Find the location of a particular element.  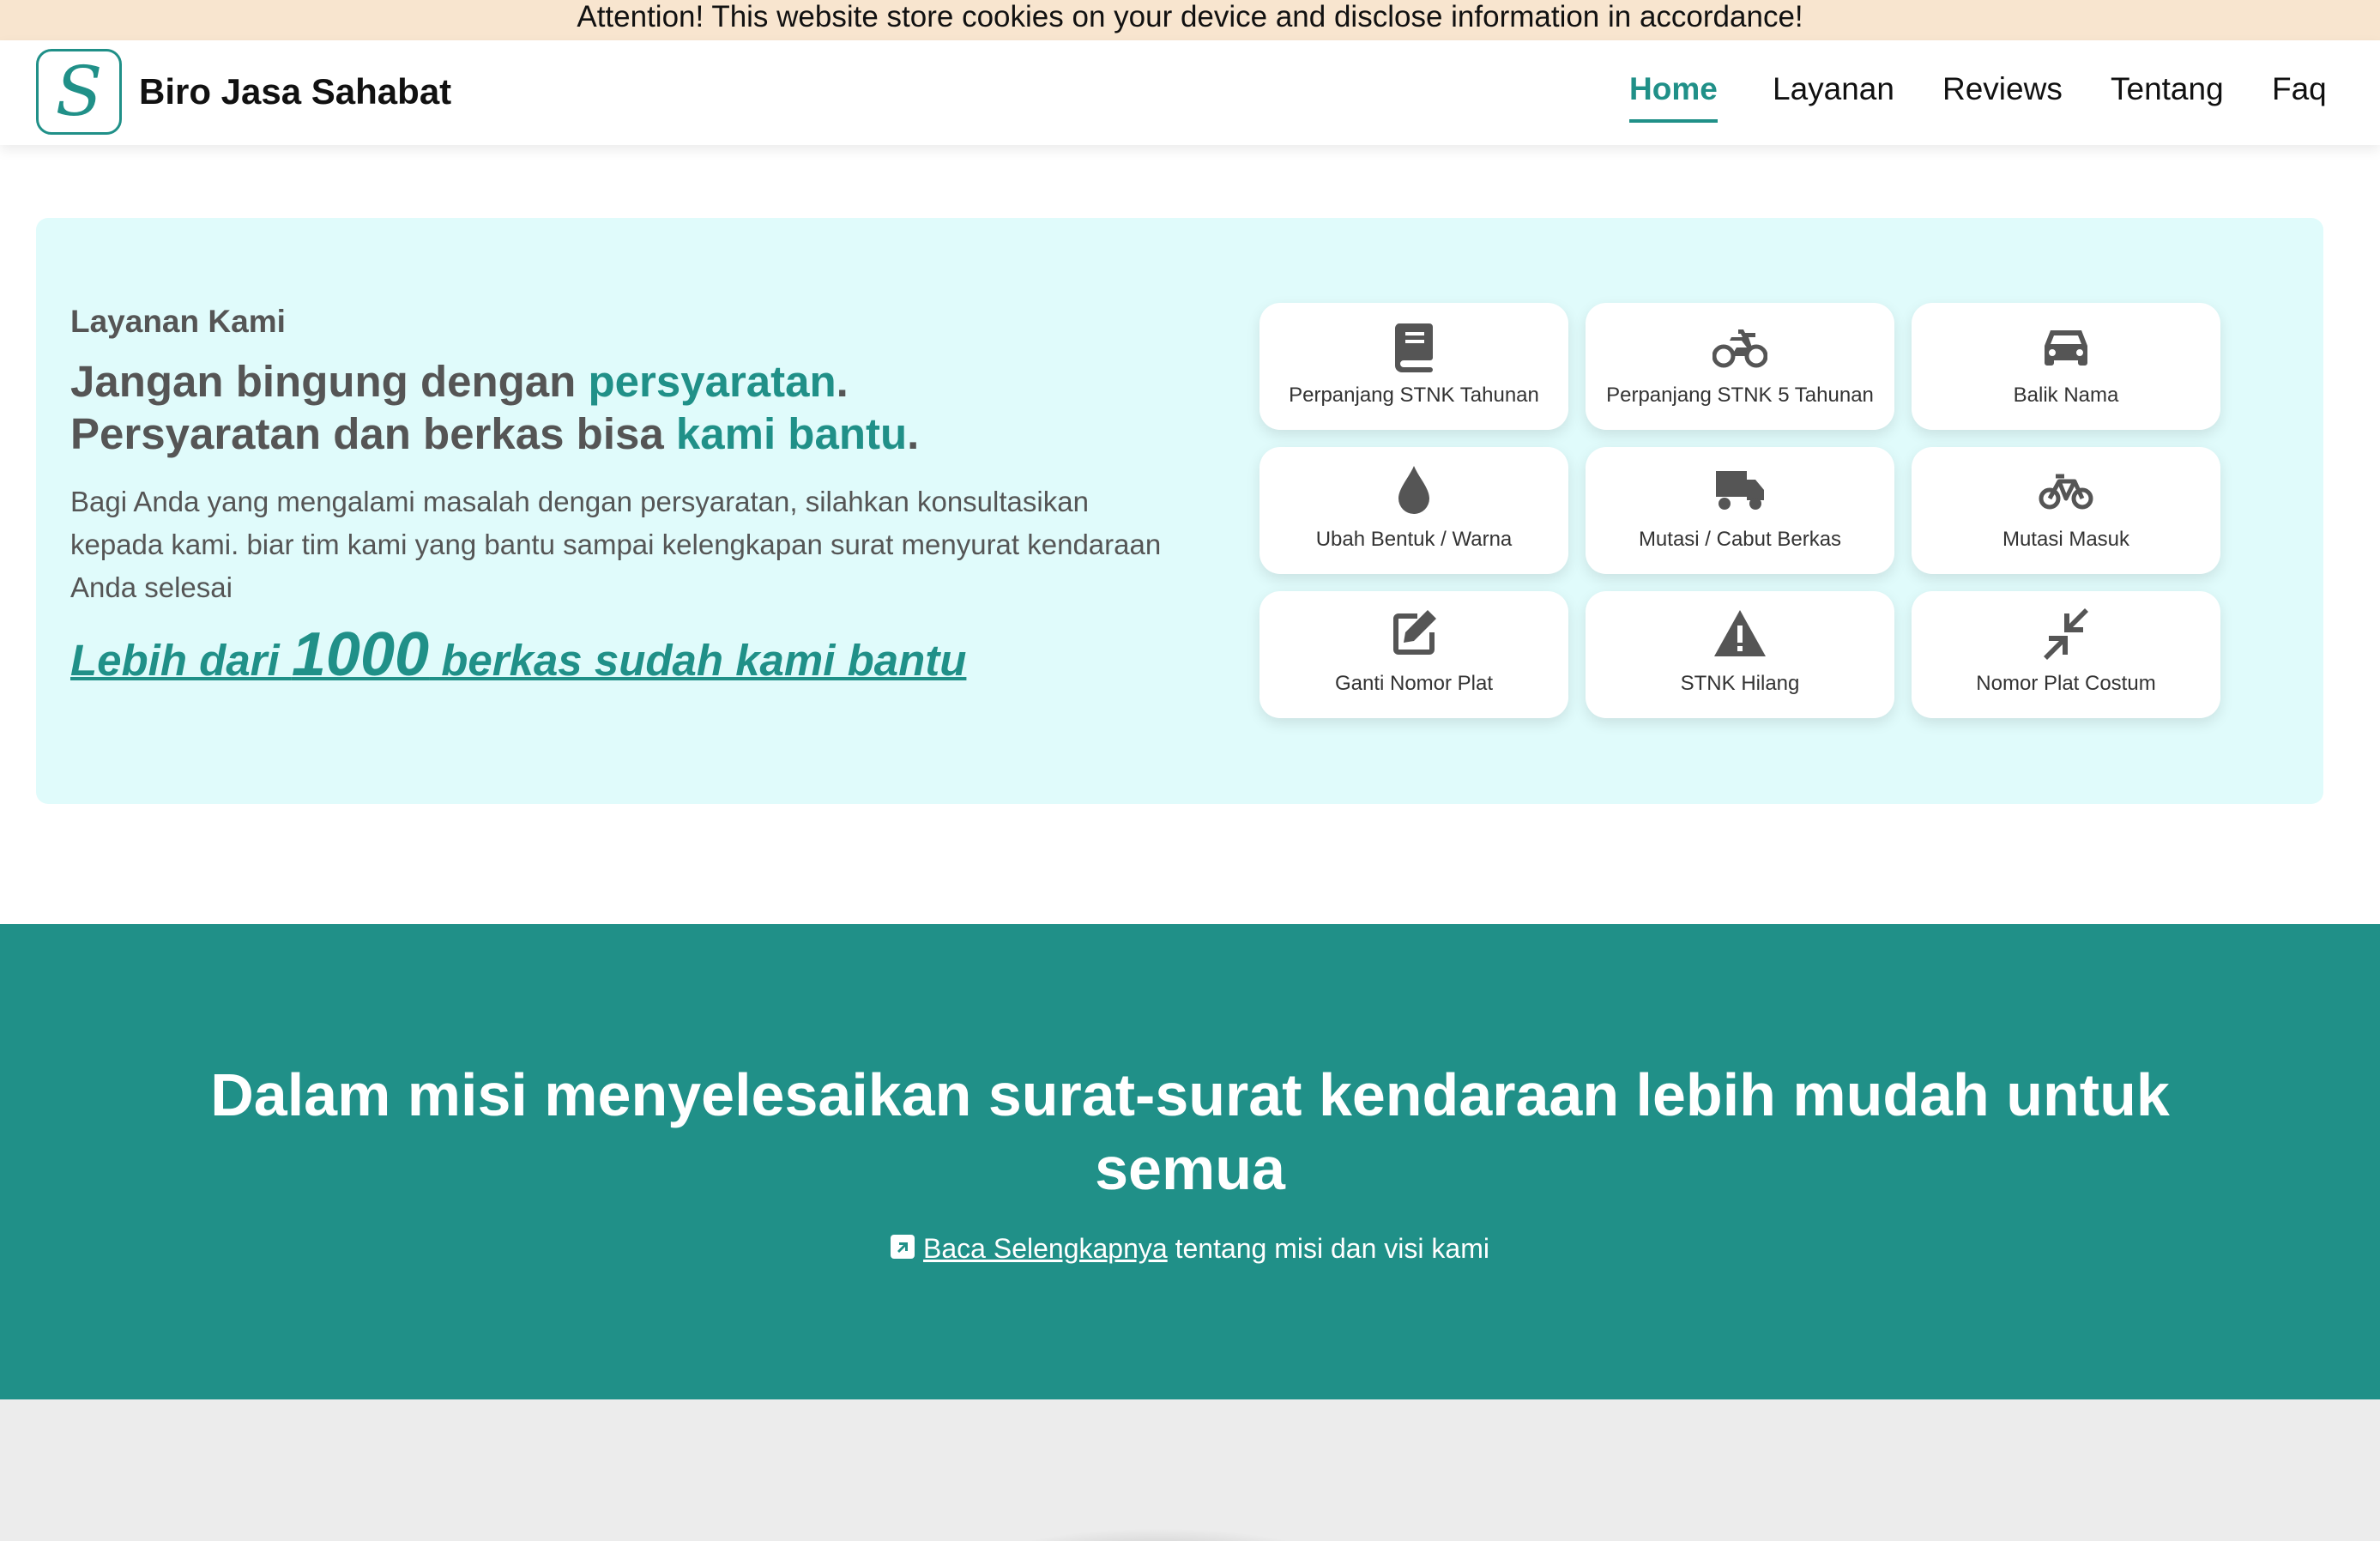

service-label: Perpanjang STNK Tahunan is located at coordinates (1414, 395).